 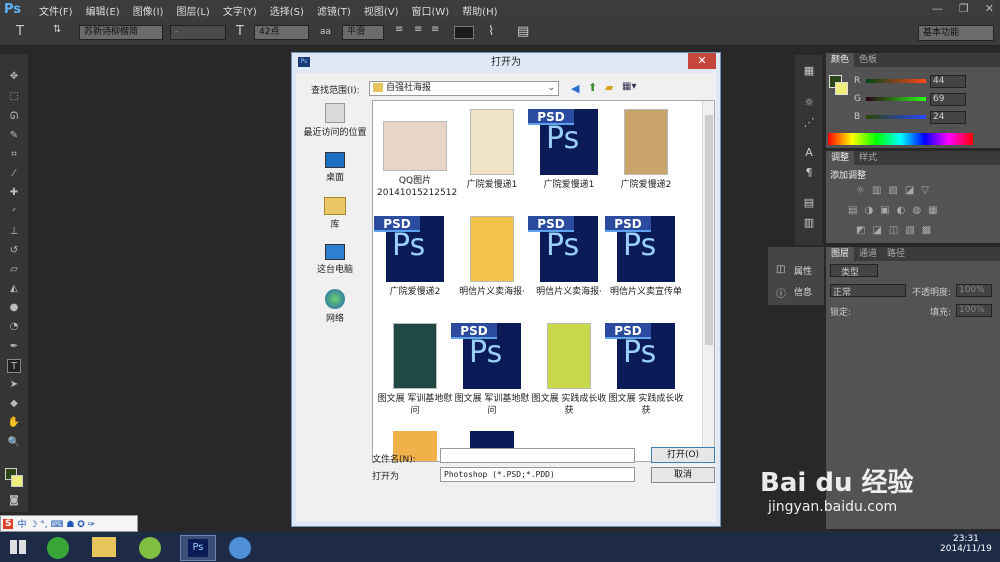 I want to click on font-style-select: -, so click(x=198, y=32).